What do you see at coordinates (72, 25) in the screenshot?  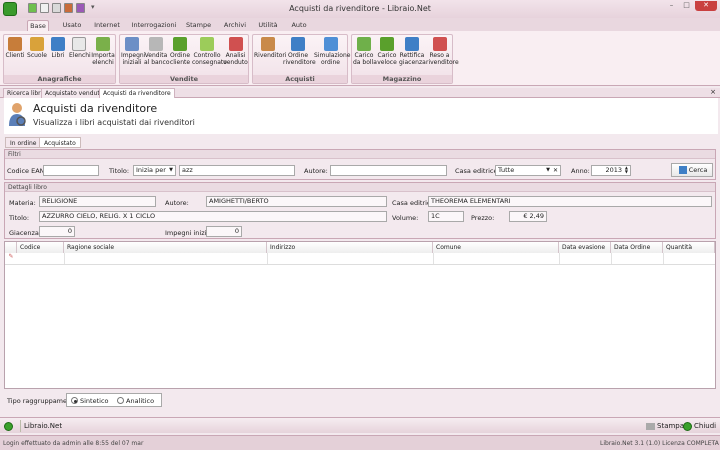 I see `tab-usato: Usato` at bounding box center [72, 25].